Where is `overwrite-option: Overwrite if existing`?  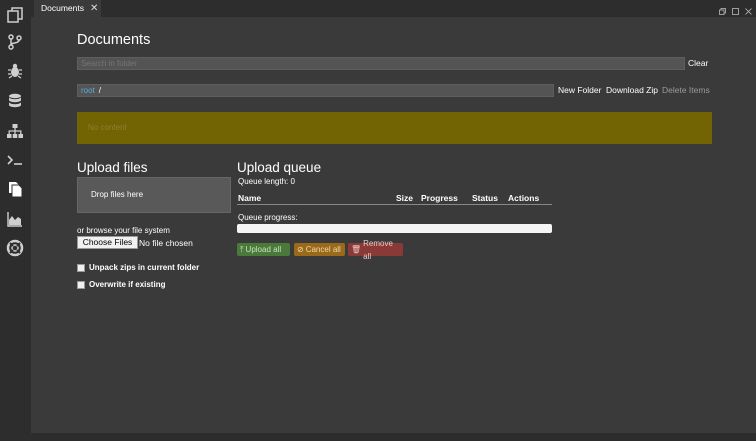
overwrite-option: Overwrite if existing is located at coordinates (121, 284).